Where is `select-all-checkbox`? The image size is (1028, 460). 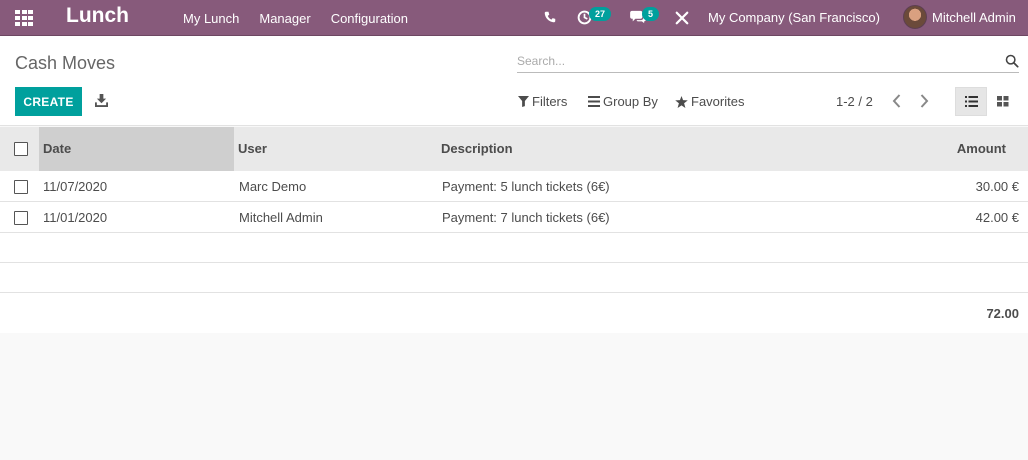 select-all-checkbox is located at coordinates (21, 149).